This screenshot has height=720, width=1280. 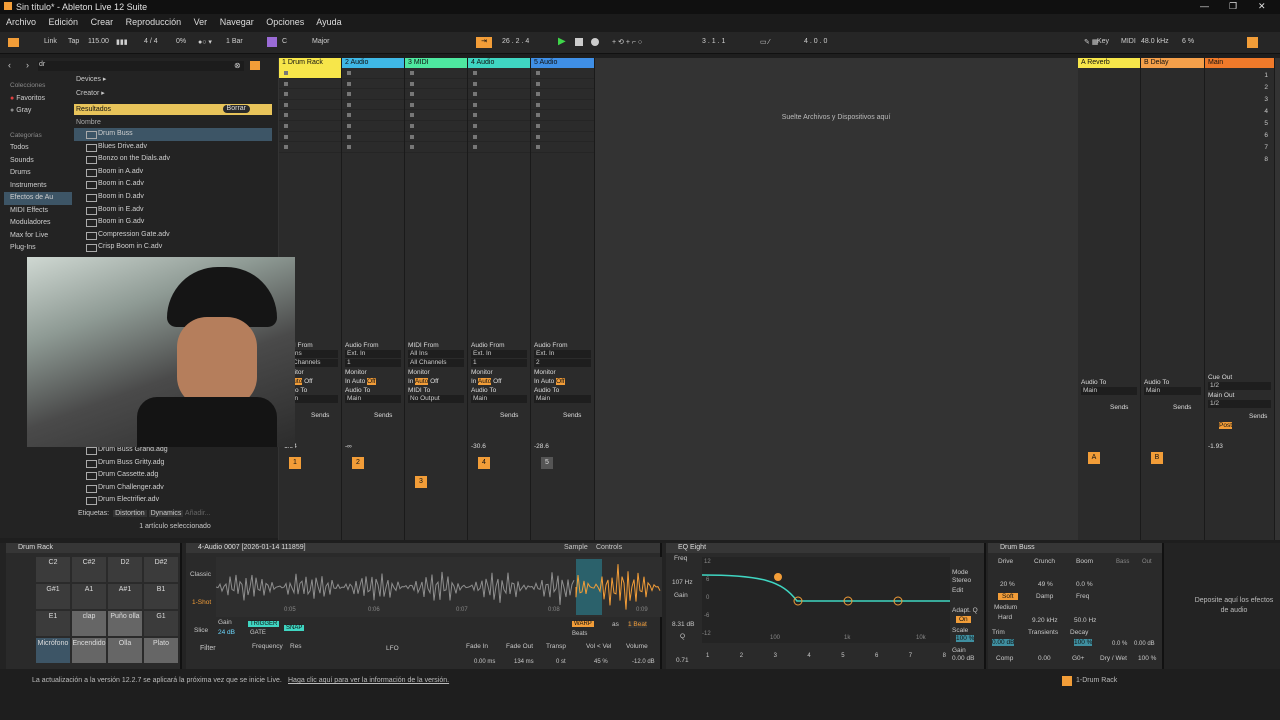 I want to click on eq-band-toggle: 5, so click(x=842, y=656).